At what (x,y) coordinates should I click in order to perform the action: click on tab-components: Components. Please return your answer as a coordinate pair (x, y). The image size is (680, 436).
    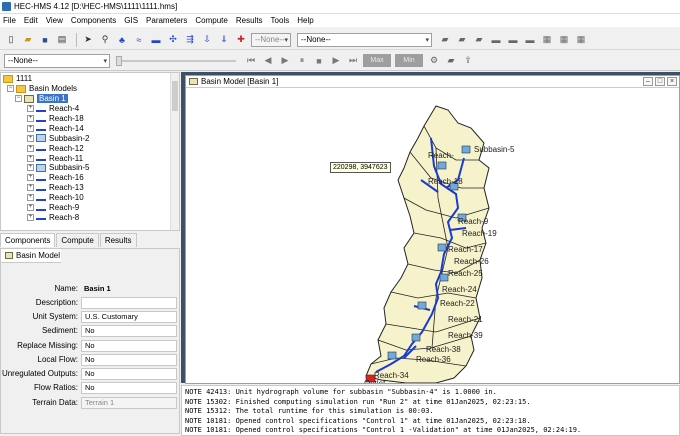
    Looking at the image, I should click on (28, 240).